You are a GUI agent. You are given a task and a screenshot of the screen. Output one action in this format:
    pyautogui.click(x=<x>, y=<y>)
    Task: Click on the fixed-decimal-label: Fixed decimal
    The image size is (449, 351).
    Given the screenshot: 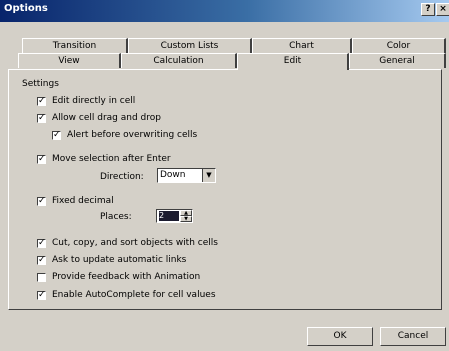 What is the action you would take?
    pyautogui.click(x=83, y=201)
    